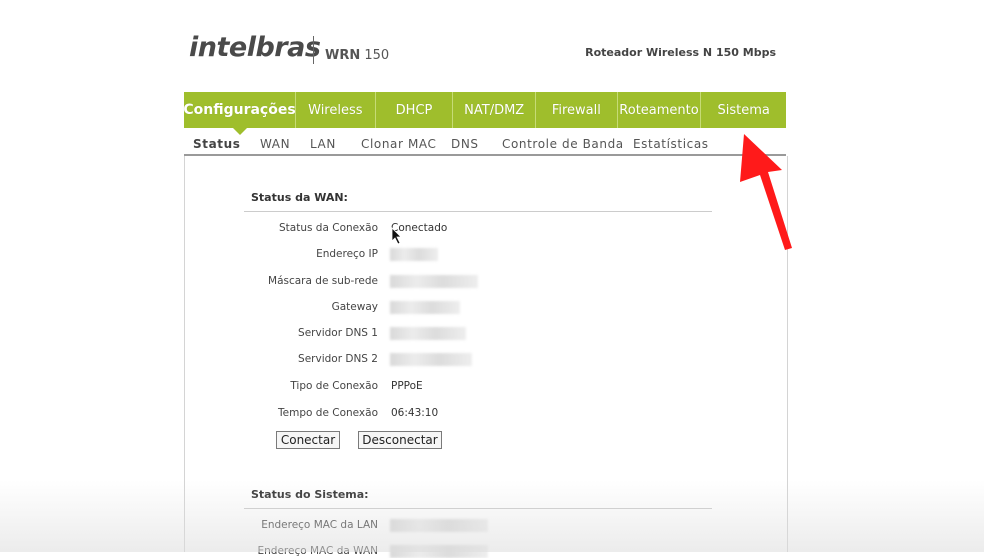  I want to click on subtab-controle-de-banda: Controle de Banda, so click(563, 144).